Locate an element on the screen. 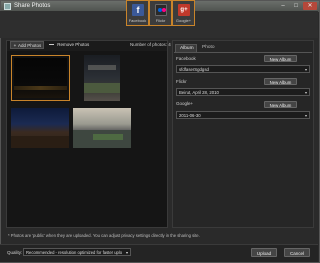 The height and width of the screenshot is (263, 320). service-google-plus-label: Google+ is located at coordinates (183, 20).